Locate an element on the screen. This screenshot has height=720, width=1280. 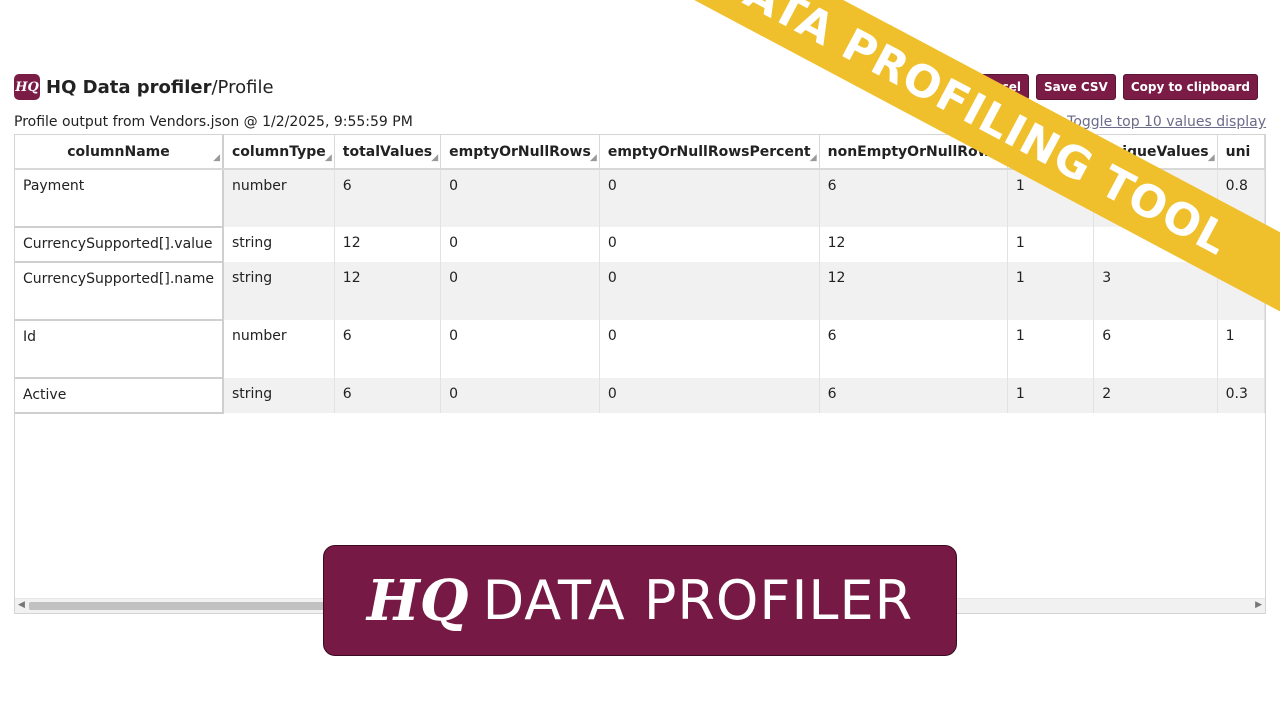
app-header: HQ HQ Data profiler / Profile is located at coordinates (144, 87).